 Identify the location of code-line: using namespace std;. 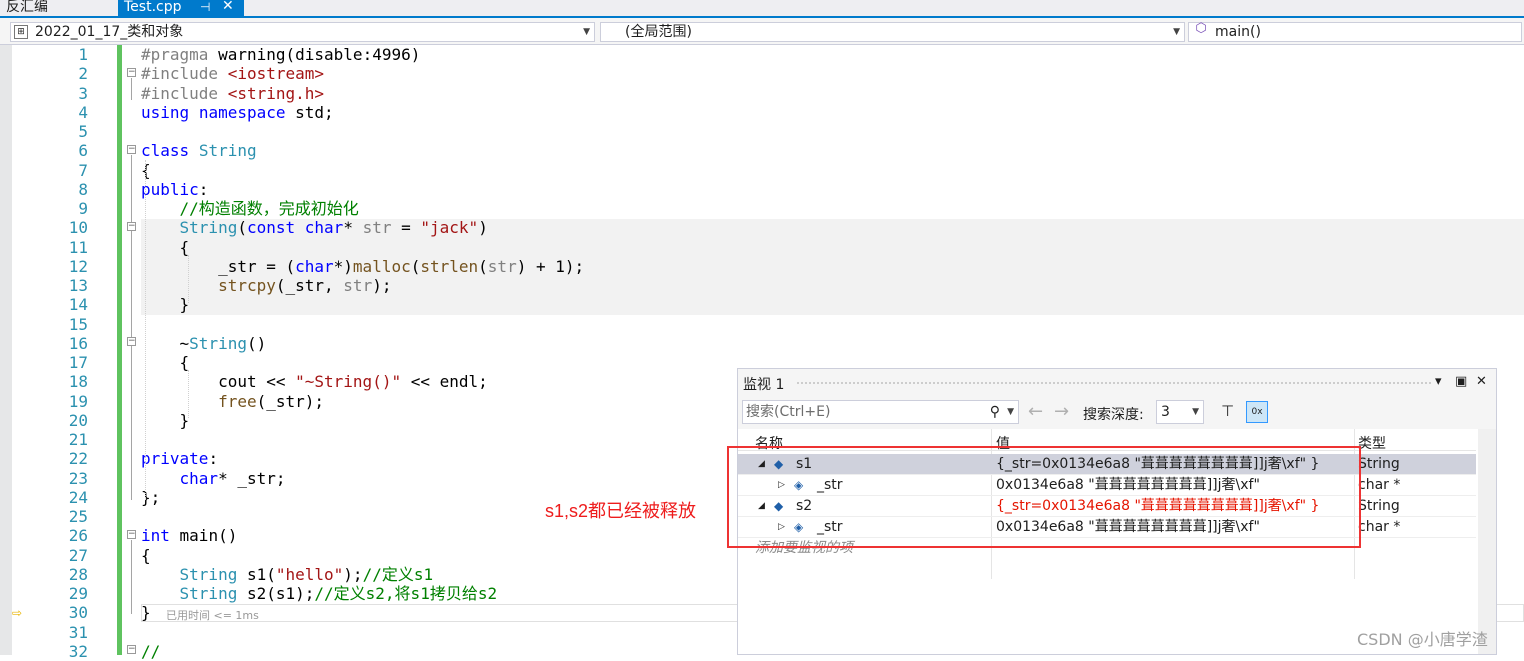
(237, 112).